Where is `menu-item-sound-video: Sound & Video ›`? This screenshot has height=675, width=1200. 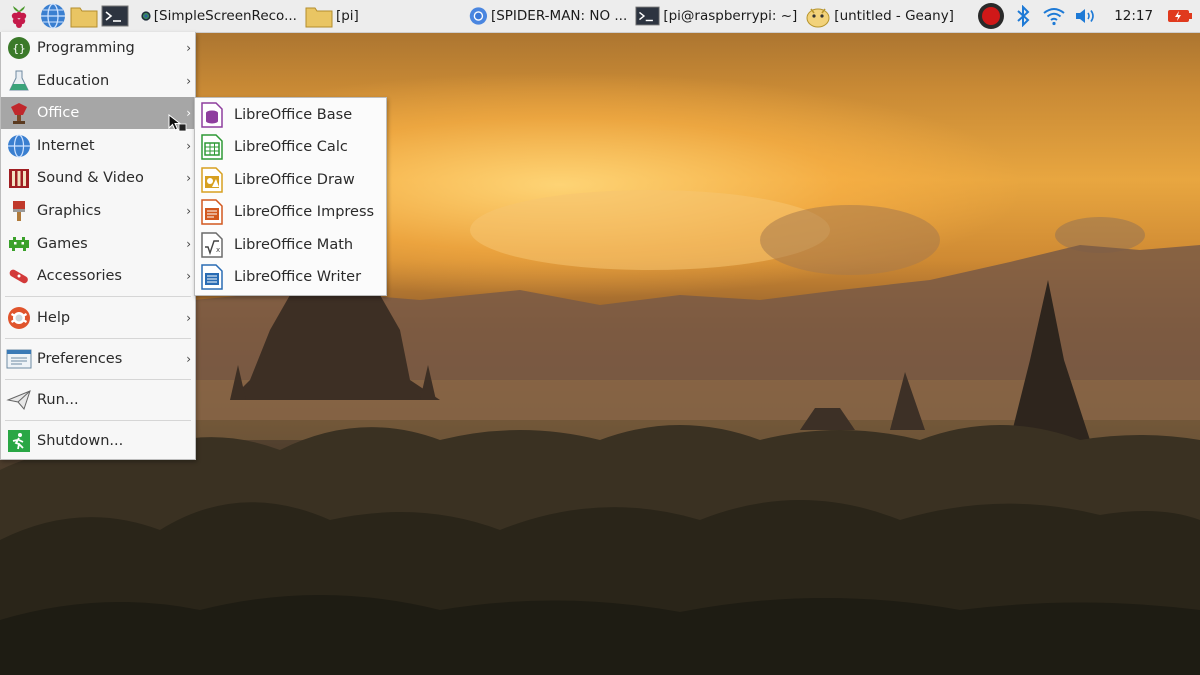 menu-item-sound-video: Sound & Video › is located at coordinates (98, 178).